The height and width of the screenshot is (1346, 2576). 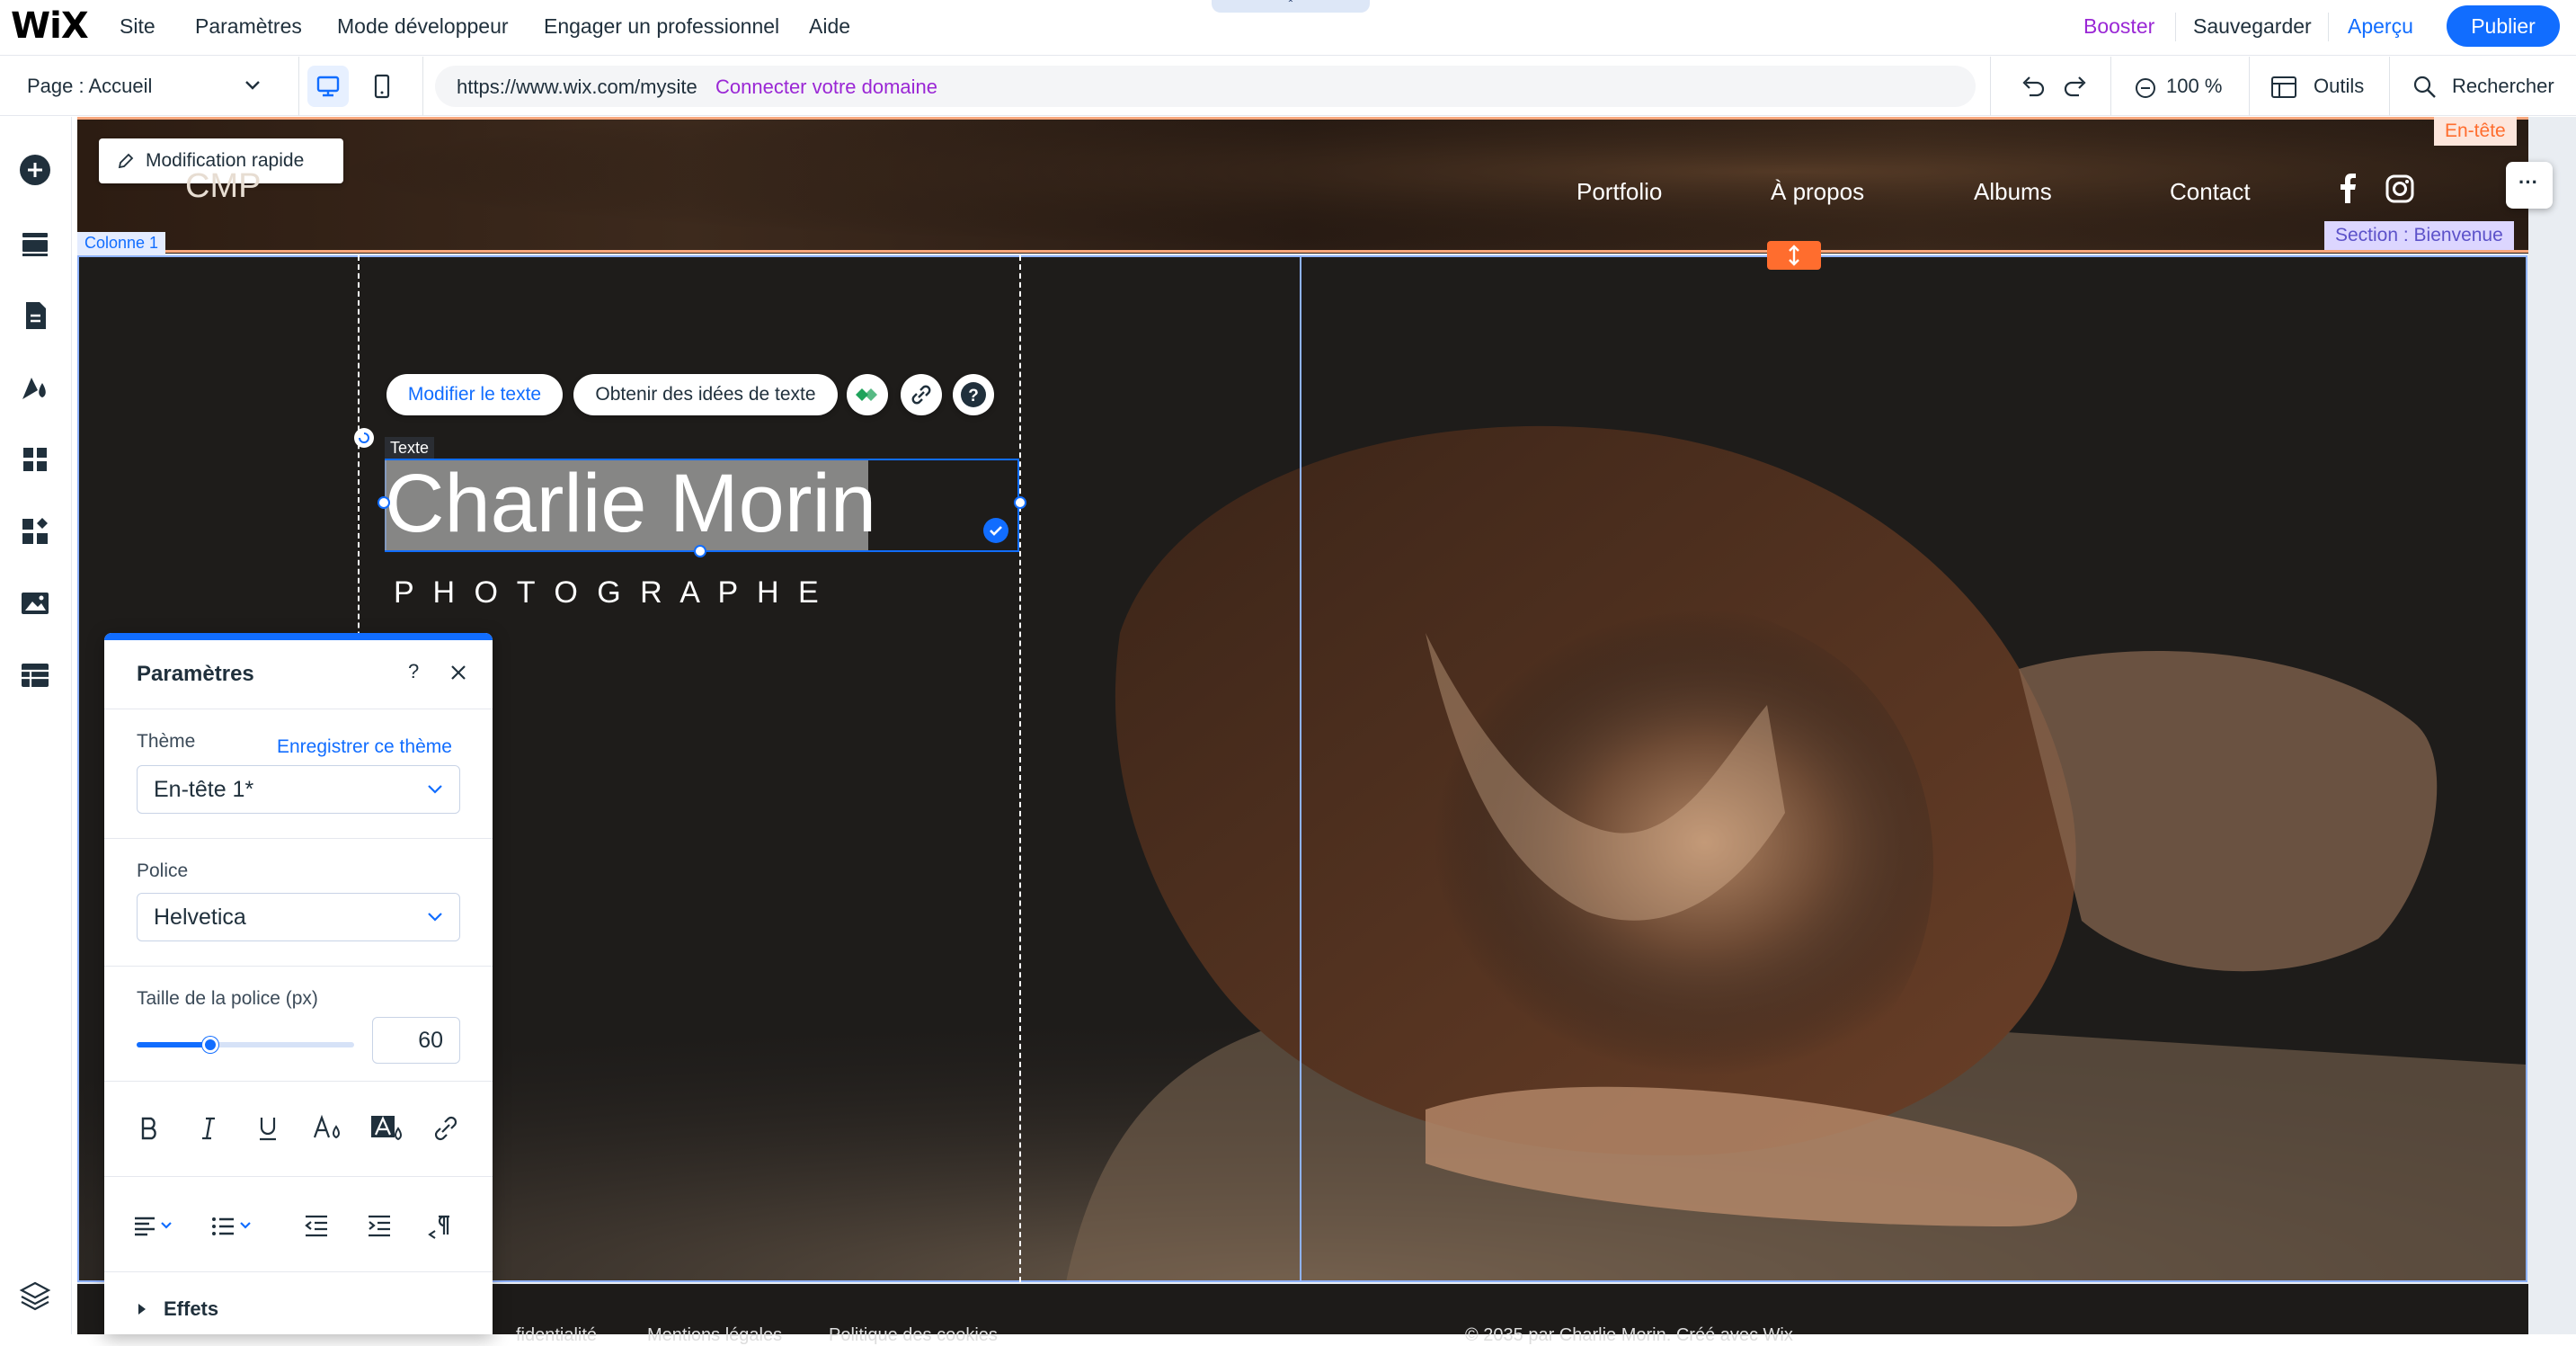 I want to click on panel-help-icon: ?, so click(x=413, y=671).